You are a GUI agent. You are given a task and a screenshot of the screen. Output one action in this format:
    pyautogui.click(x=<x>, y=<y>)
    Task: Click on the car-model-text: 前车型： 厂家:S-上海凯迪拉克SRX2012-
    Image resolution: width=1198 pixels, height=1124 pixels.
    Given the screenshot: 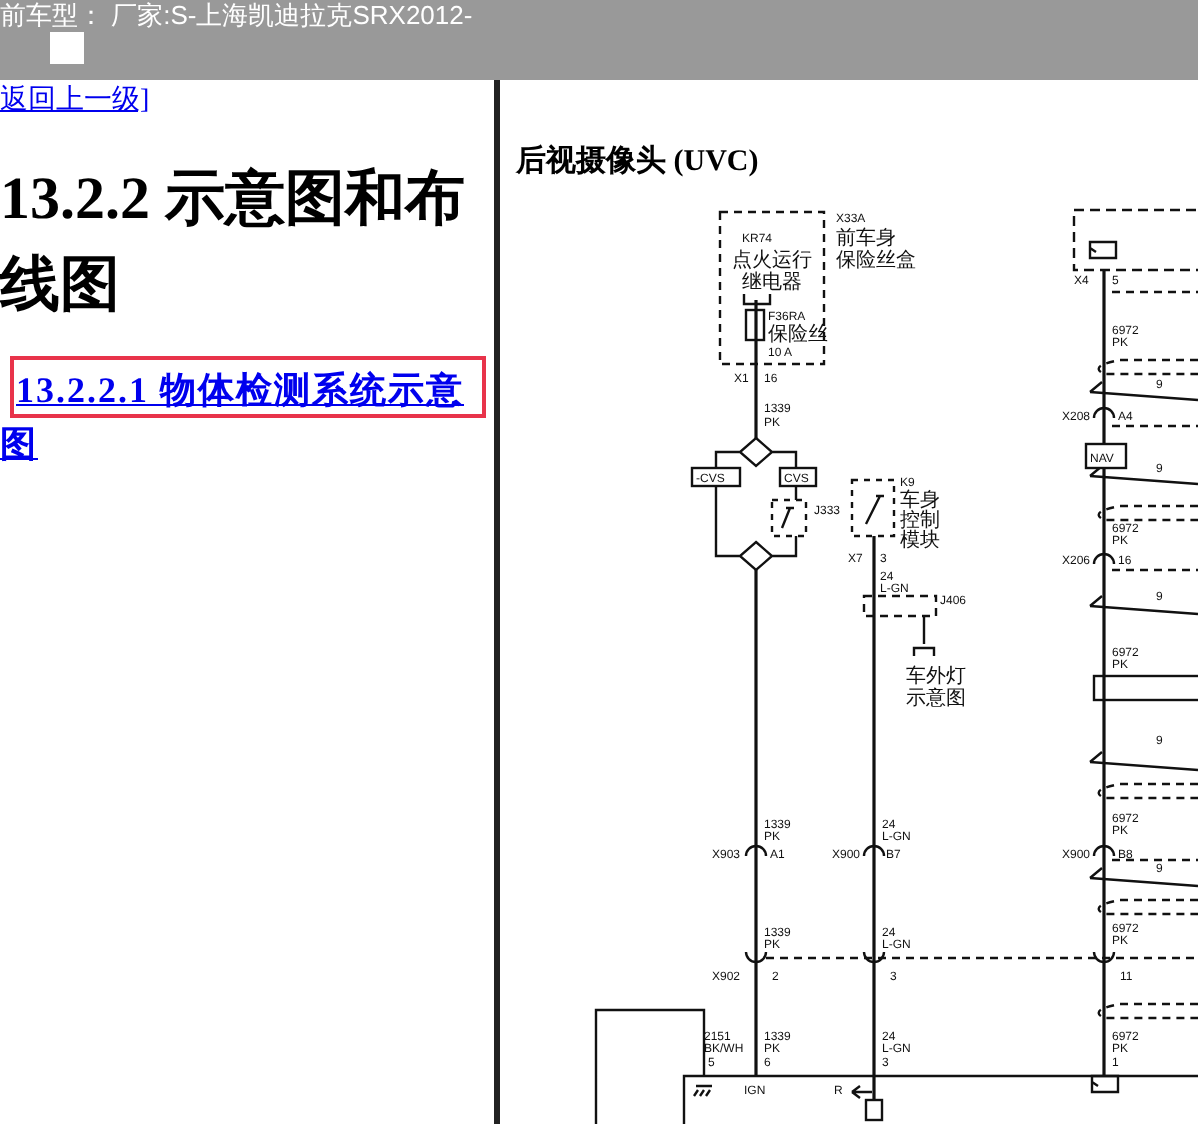 What is the action you would take?
    pyautogui.click(x=236, y=17)
    